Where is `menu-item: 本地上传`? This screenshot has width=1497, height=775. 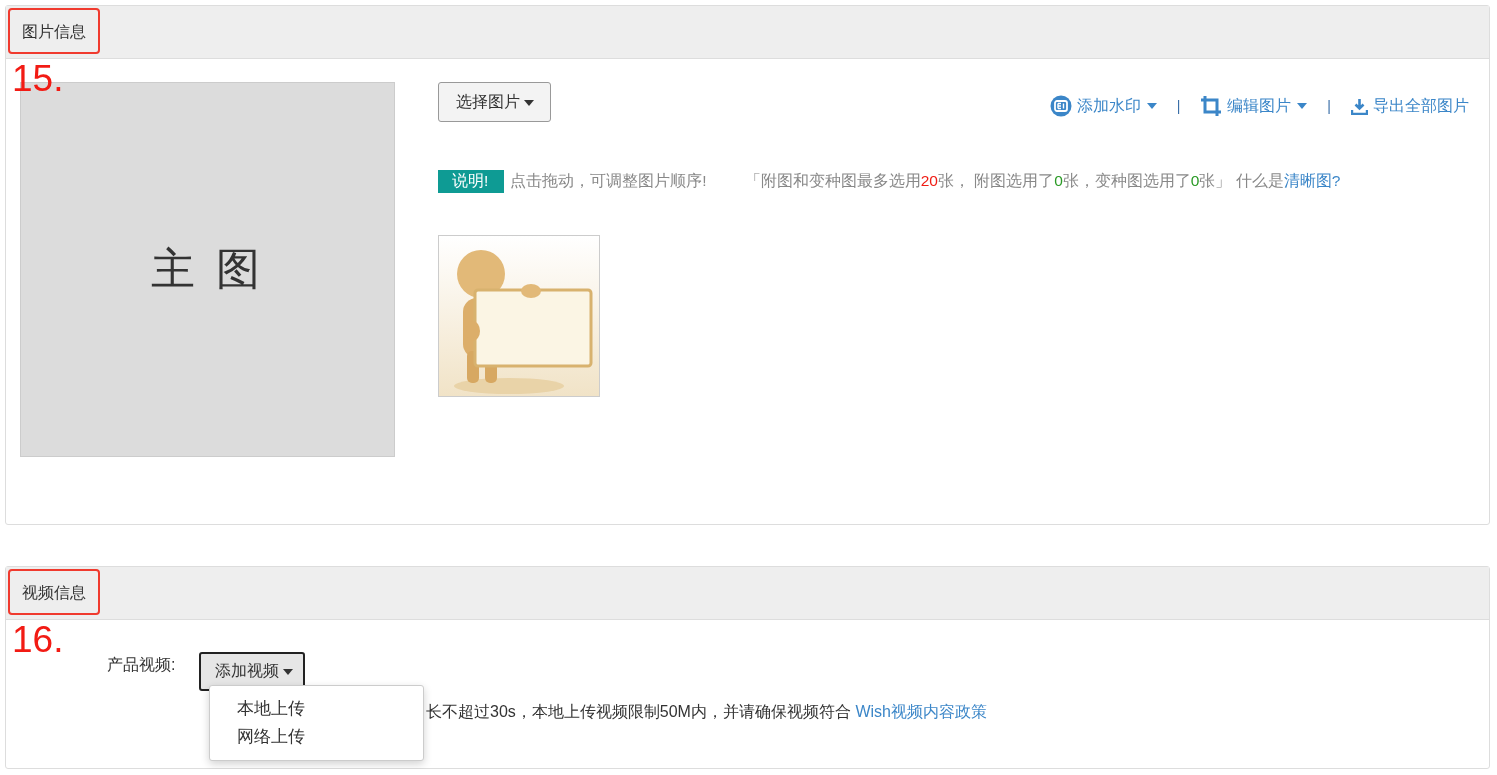
menu-item: 本地上传 is located at coordinates (316, 709).